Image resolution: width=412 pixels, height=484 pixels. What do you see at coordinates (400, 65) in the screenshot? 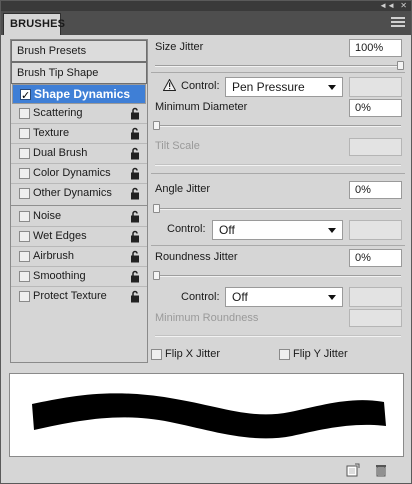
I see `size-jitter-slider-thumb` at bounding box center [400, 65].